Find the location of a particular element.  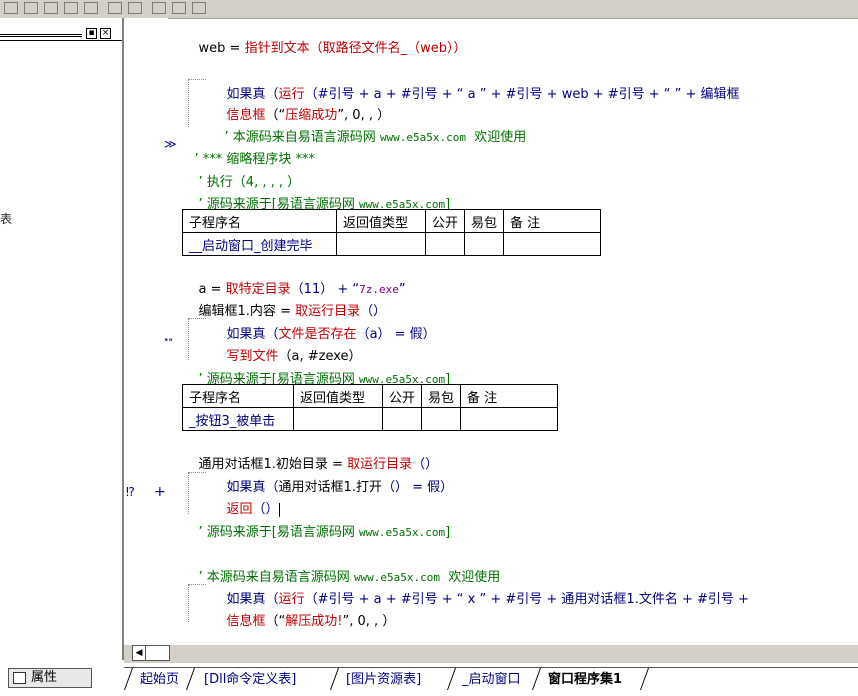

tab-window-assembly: 窗口程序集1 is located at coordinates (585, 680).